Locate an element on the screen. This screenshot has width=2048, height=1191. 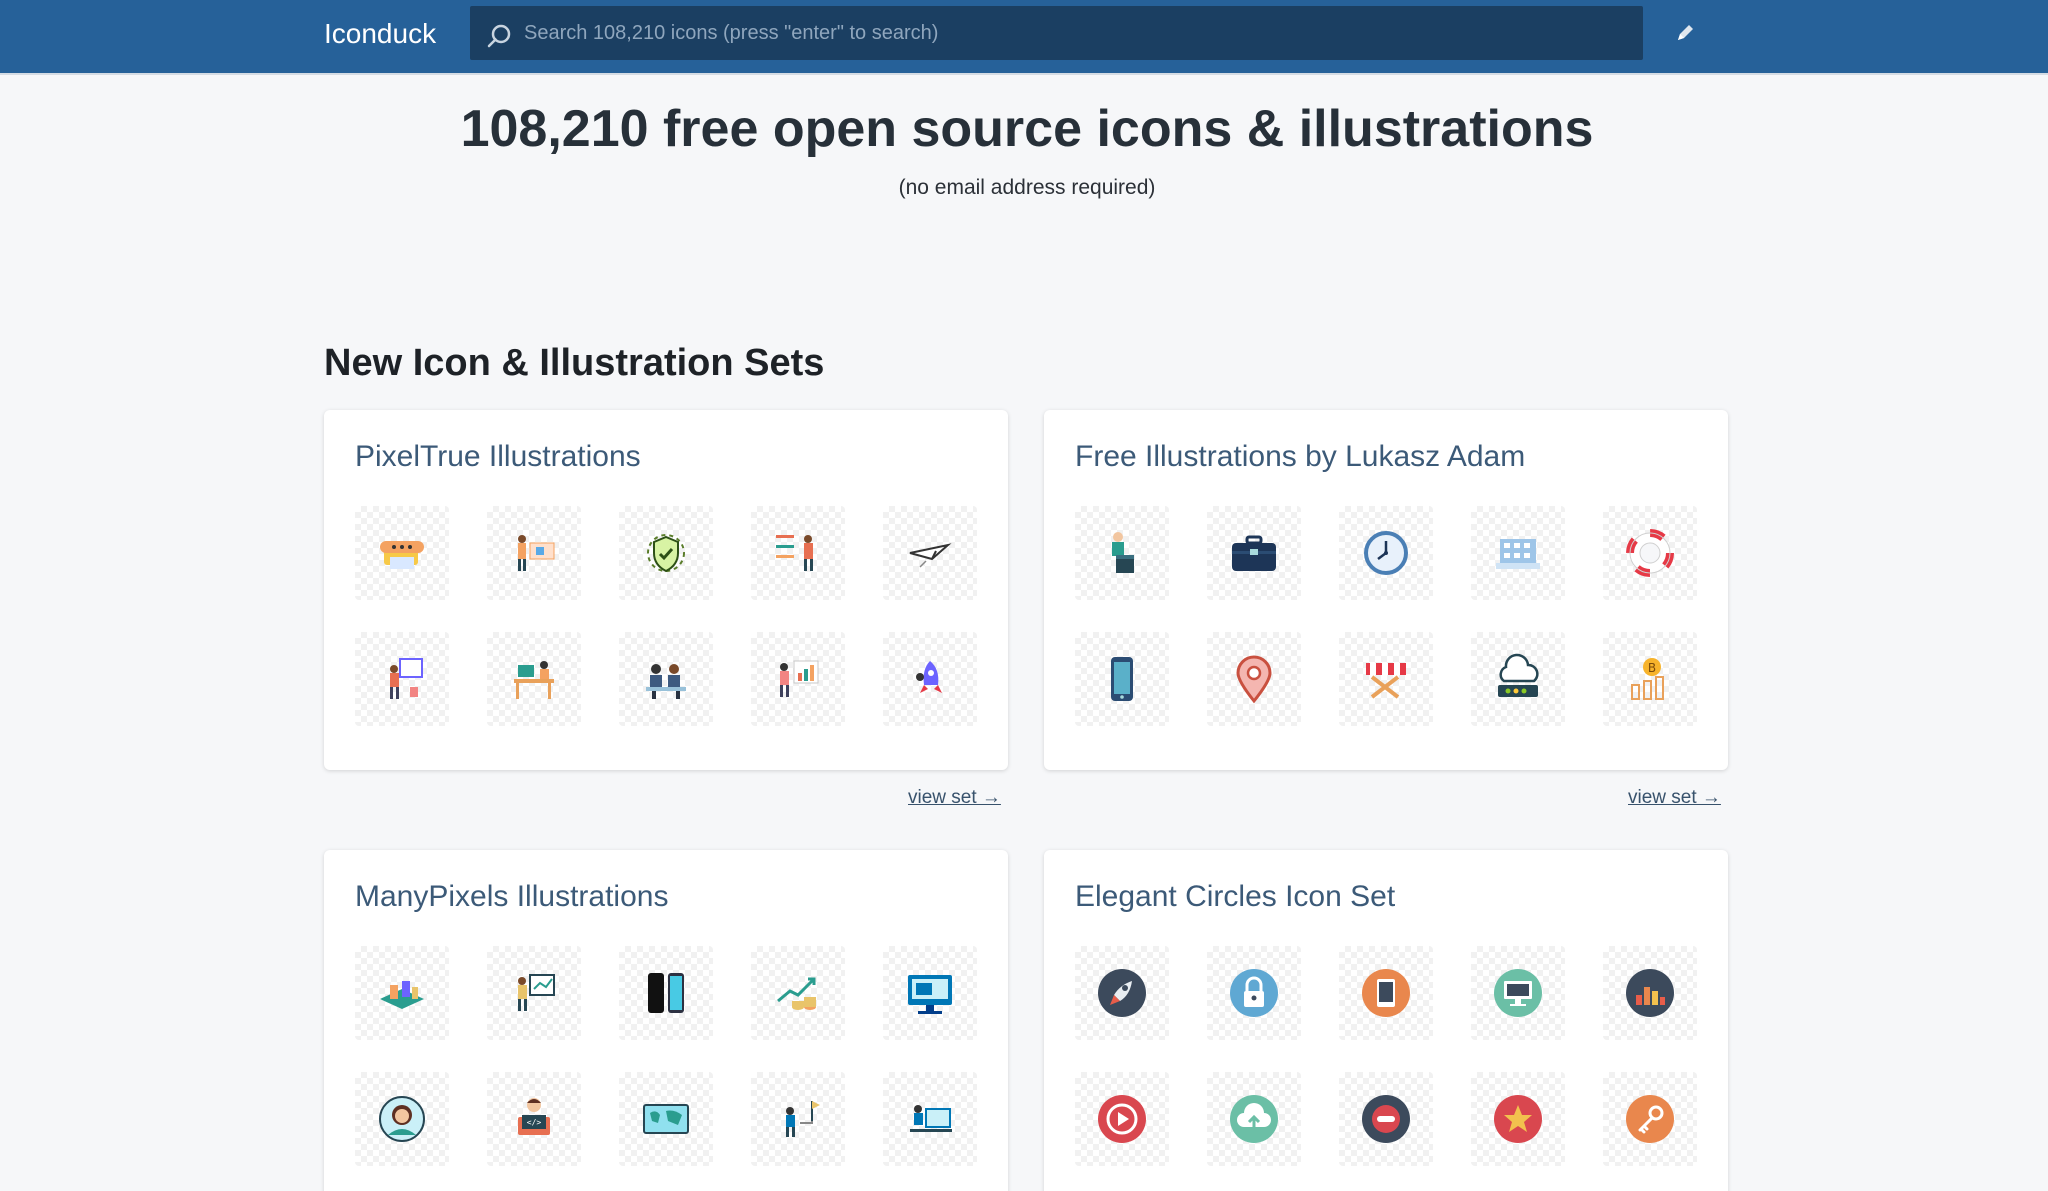
icon-grid: </> is located at coordinates (667, 1058).